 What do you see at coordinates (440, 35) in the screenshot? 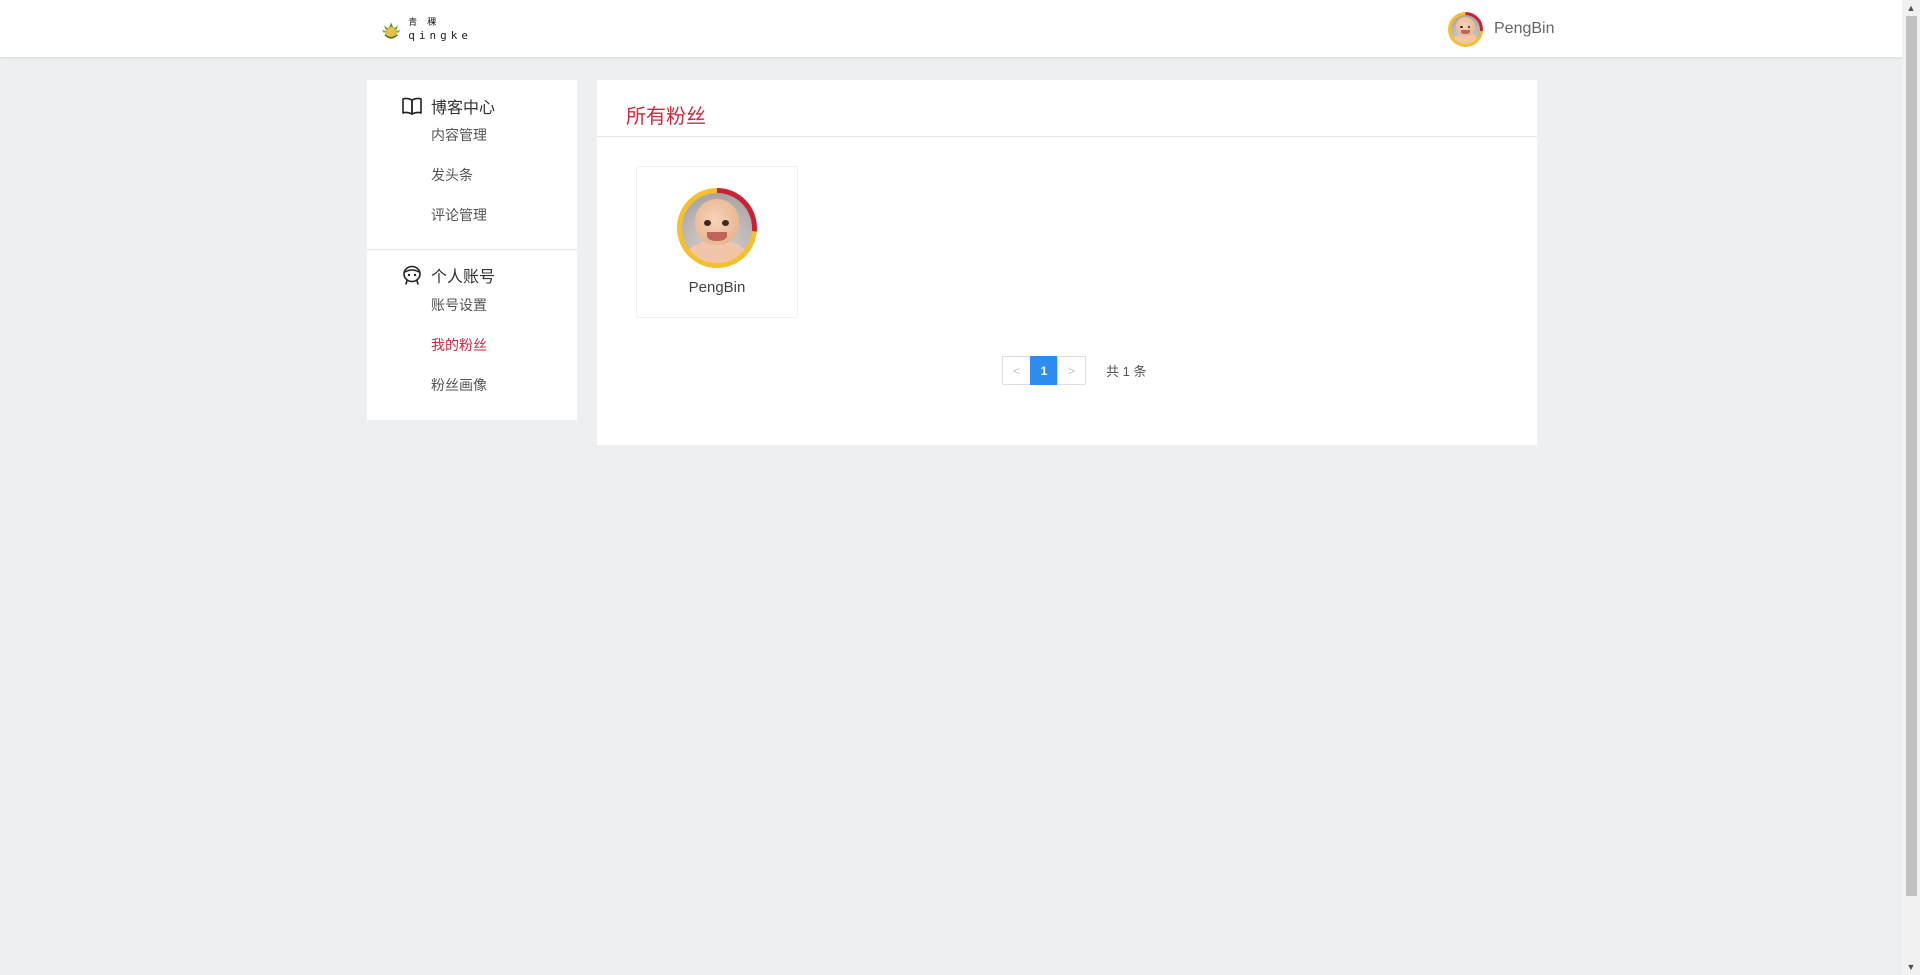
I see `logo-en-text: qingke` at bounding box center [440, 35].